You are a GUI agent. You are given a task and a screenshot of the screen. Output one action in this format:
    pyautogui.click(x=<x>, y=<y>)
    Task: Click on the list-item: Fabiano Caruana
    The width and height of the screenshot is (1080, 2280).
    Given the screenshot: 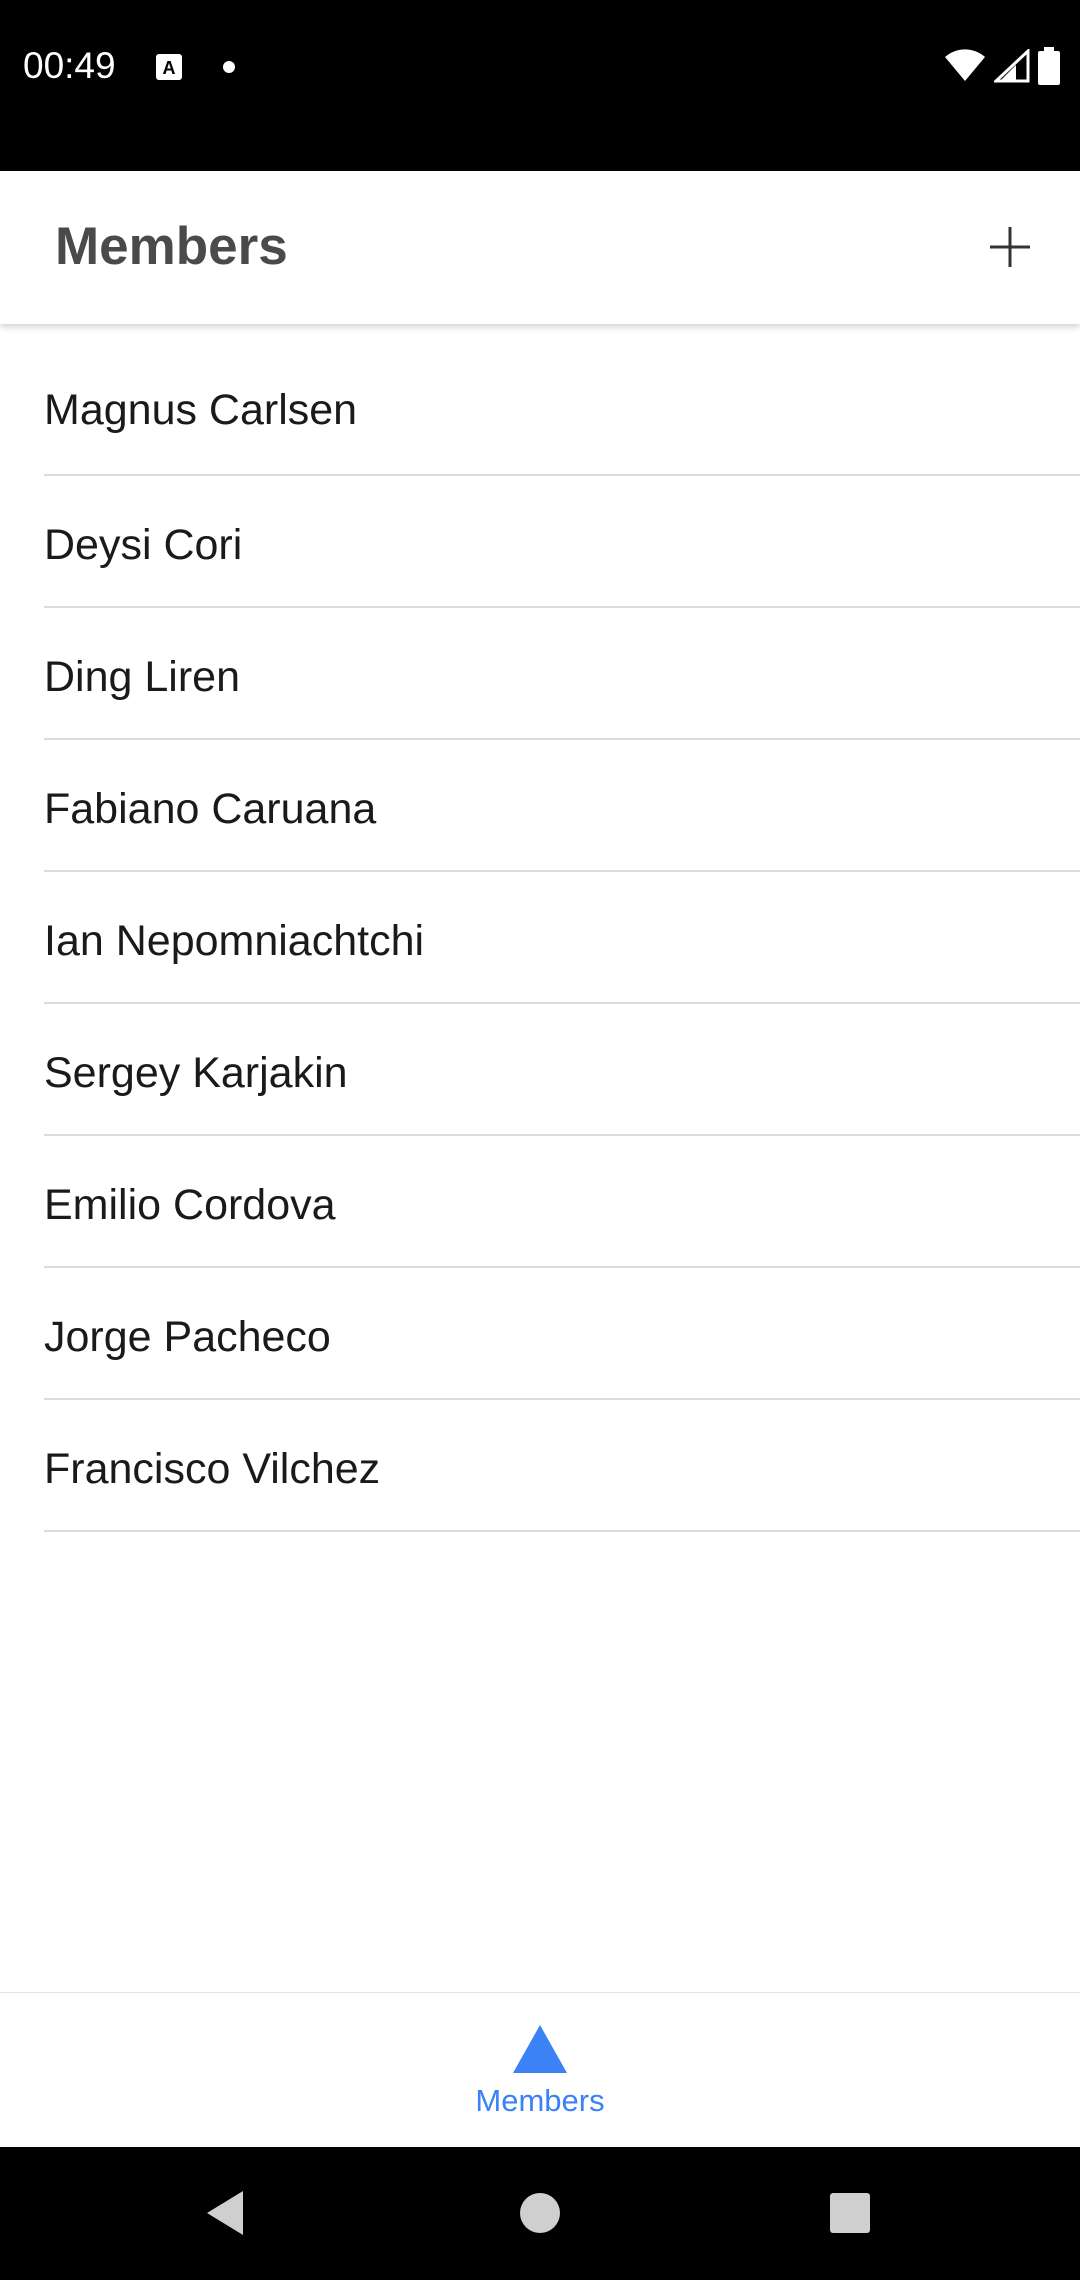 What is the action you would take?
    pyautogui.click(x=540, y=806)
    